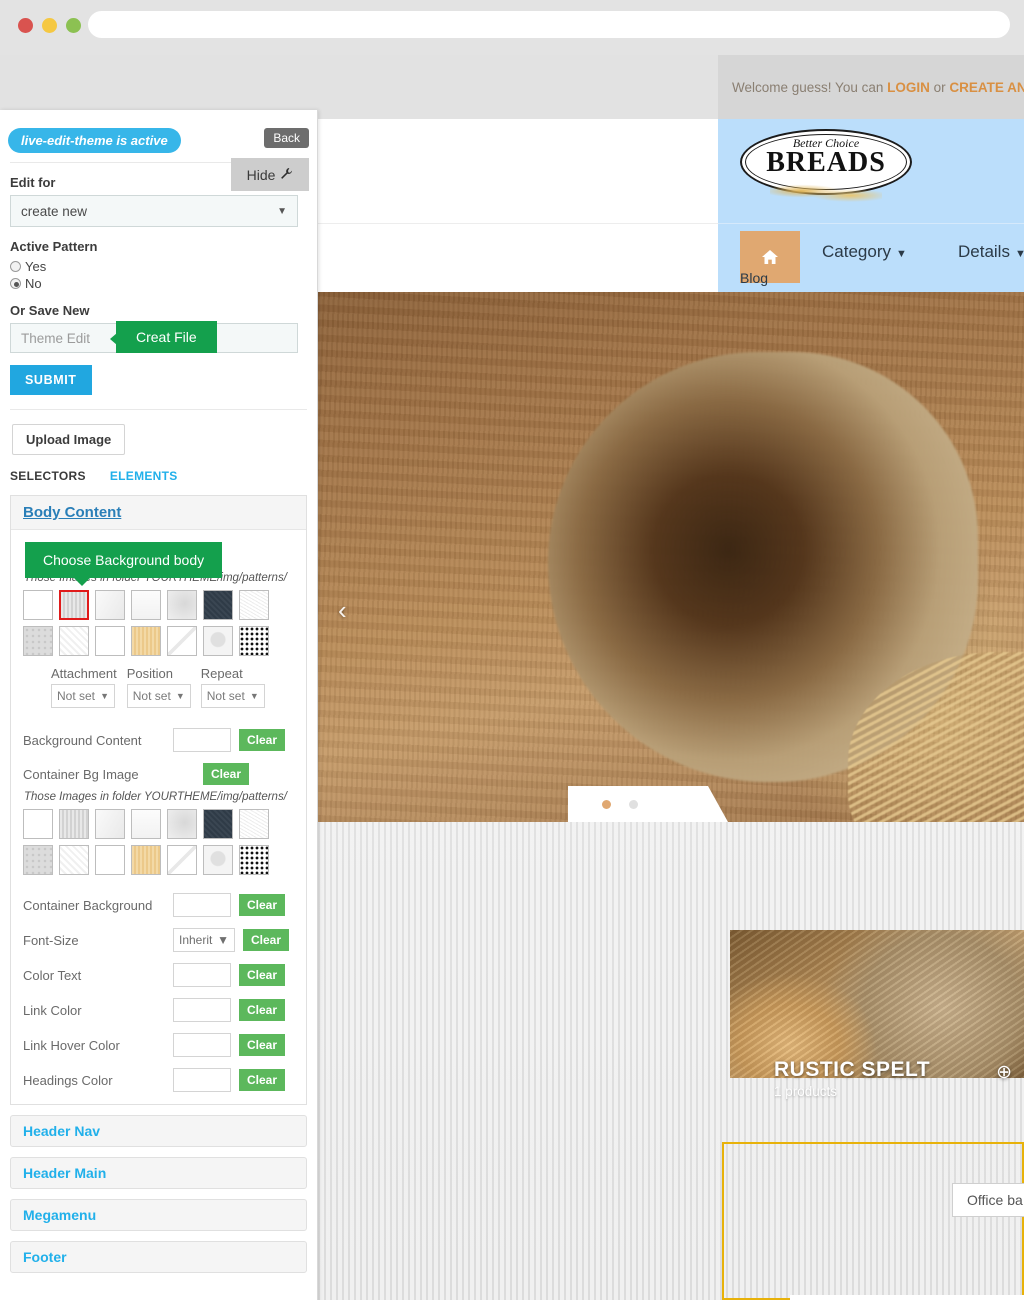 The image size is (1024, 1300). What do you see at coordinates (988, 1200) in the screenshot?
I see `element-tooltip-label: Office ba` at bounding box center [988, 1200].